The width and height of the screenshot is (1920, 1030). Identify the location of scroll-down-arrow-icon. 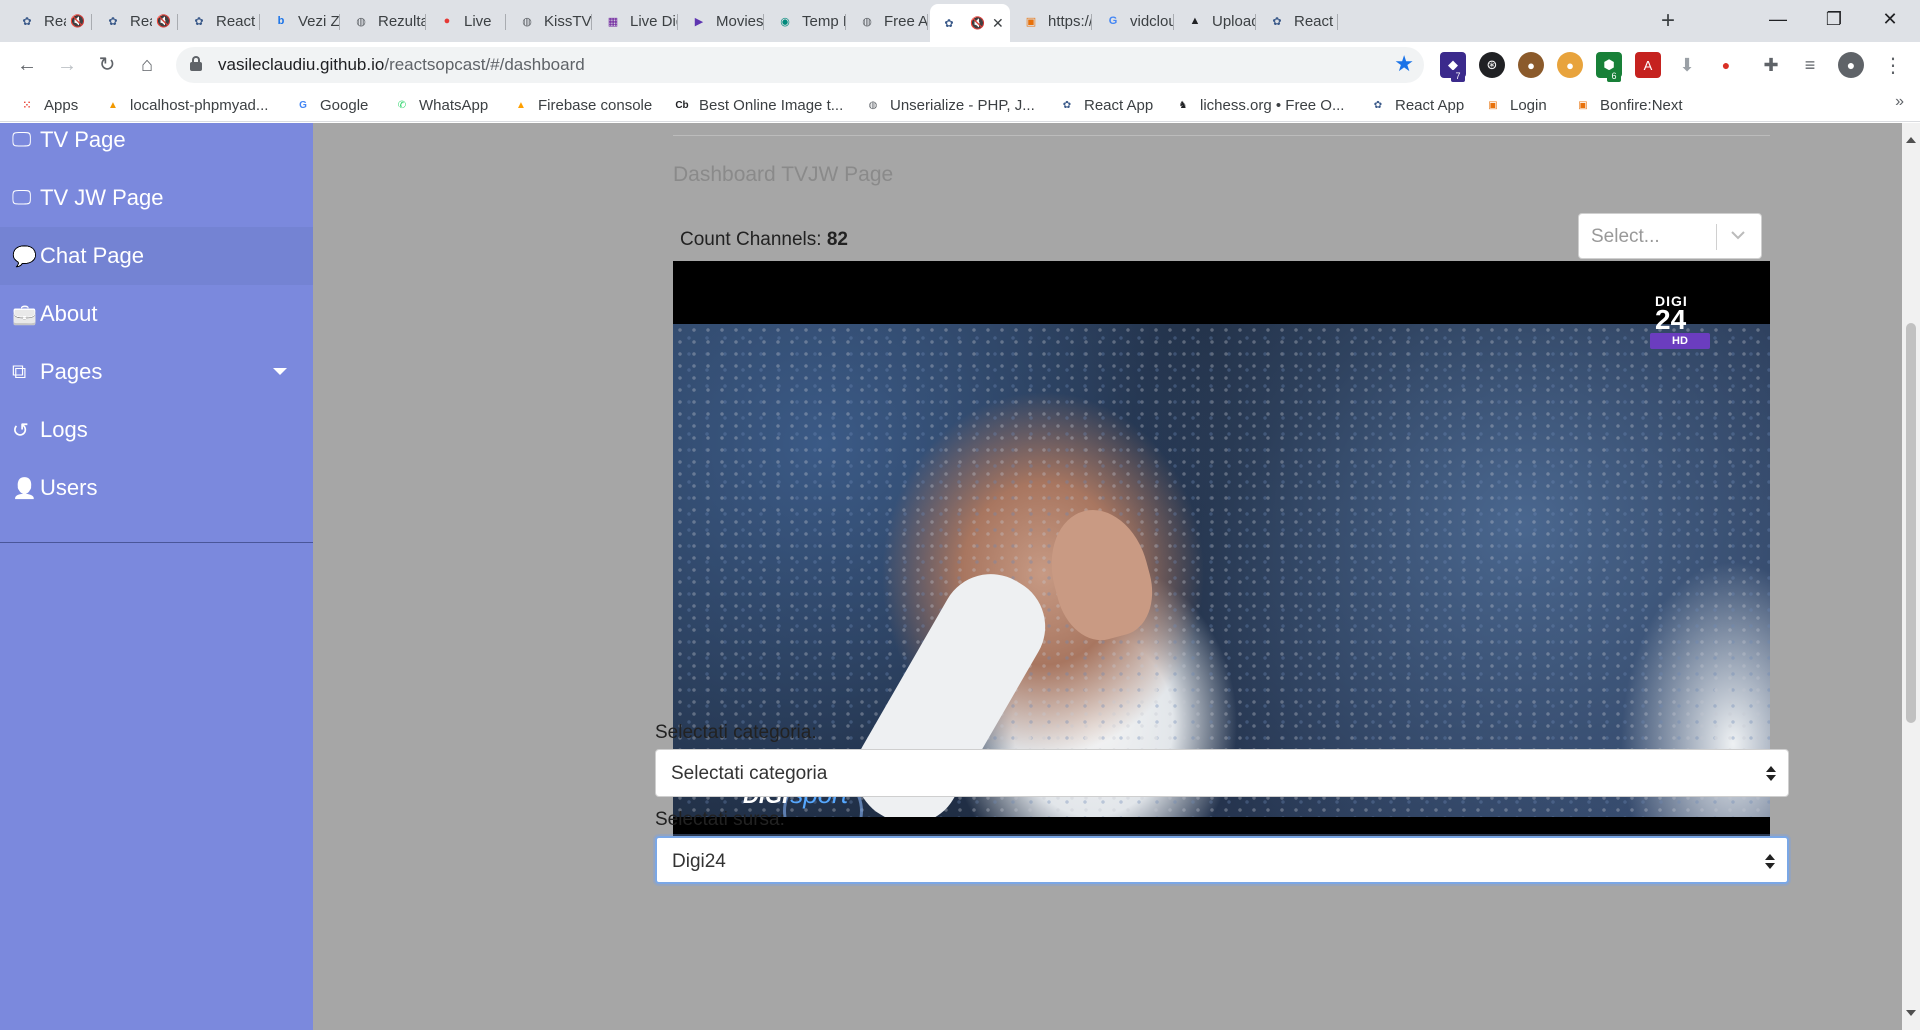
(1911, 1013).